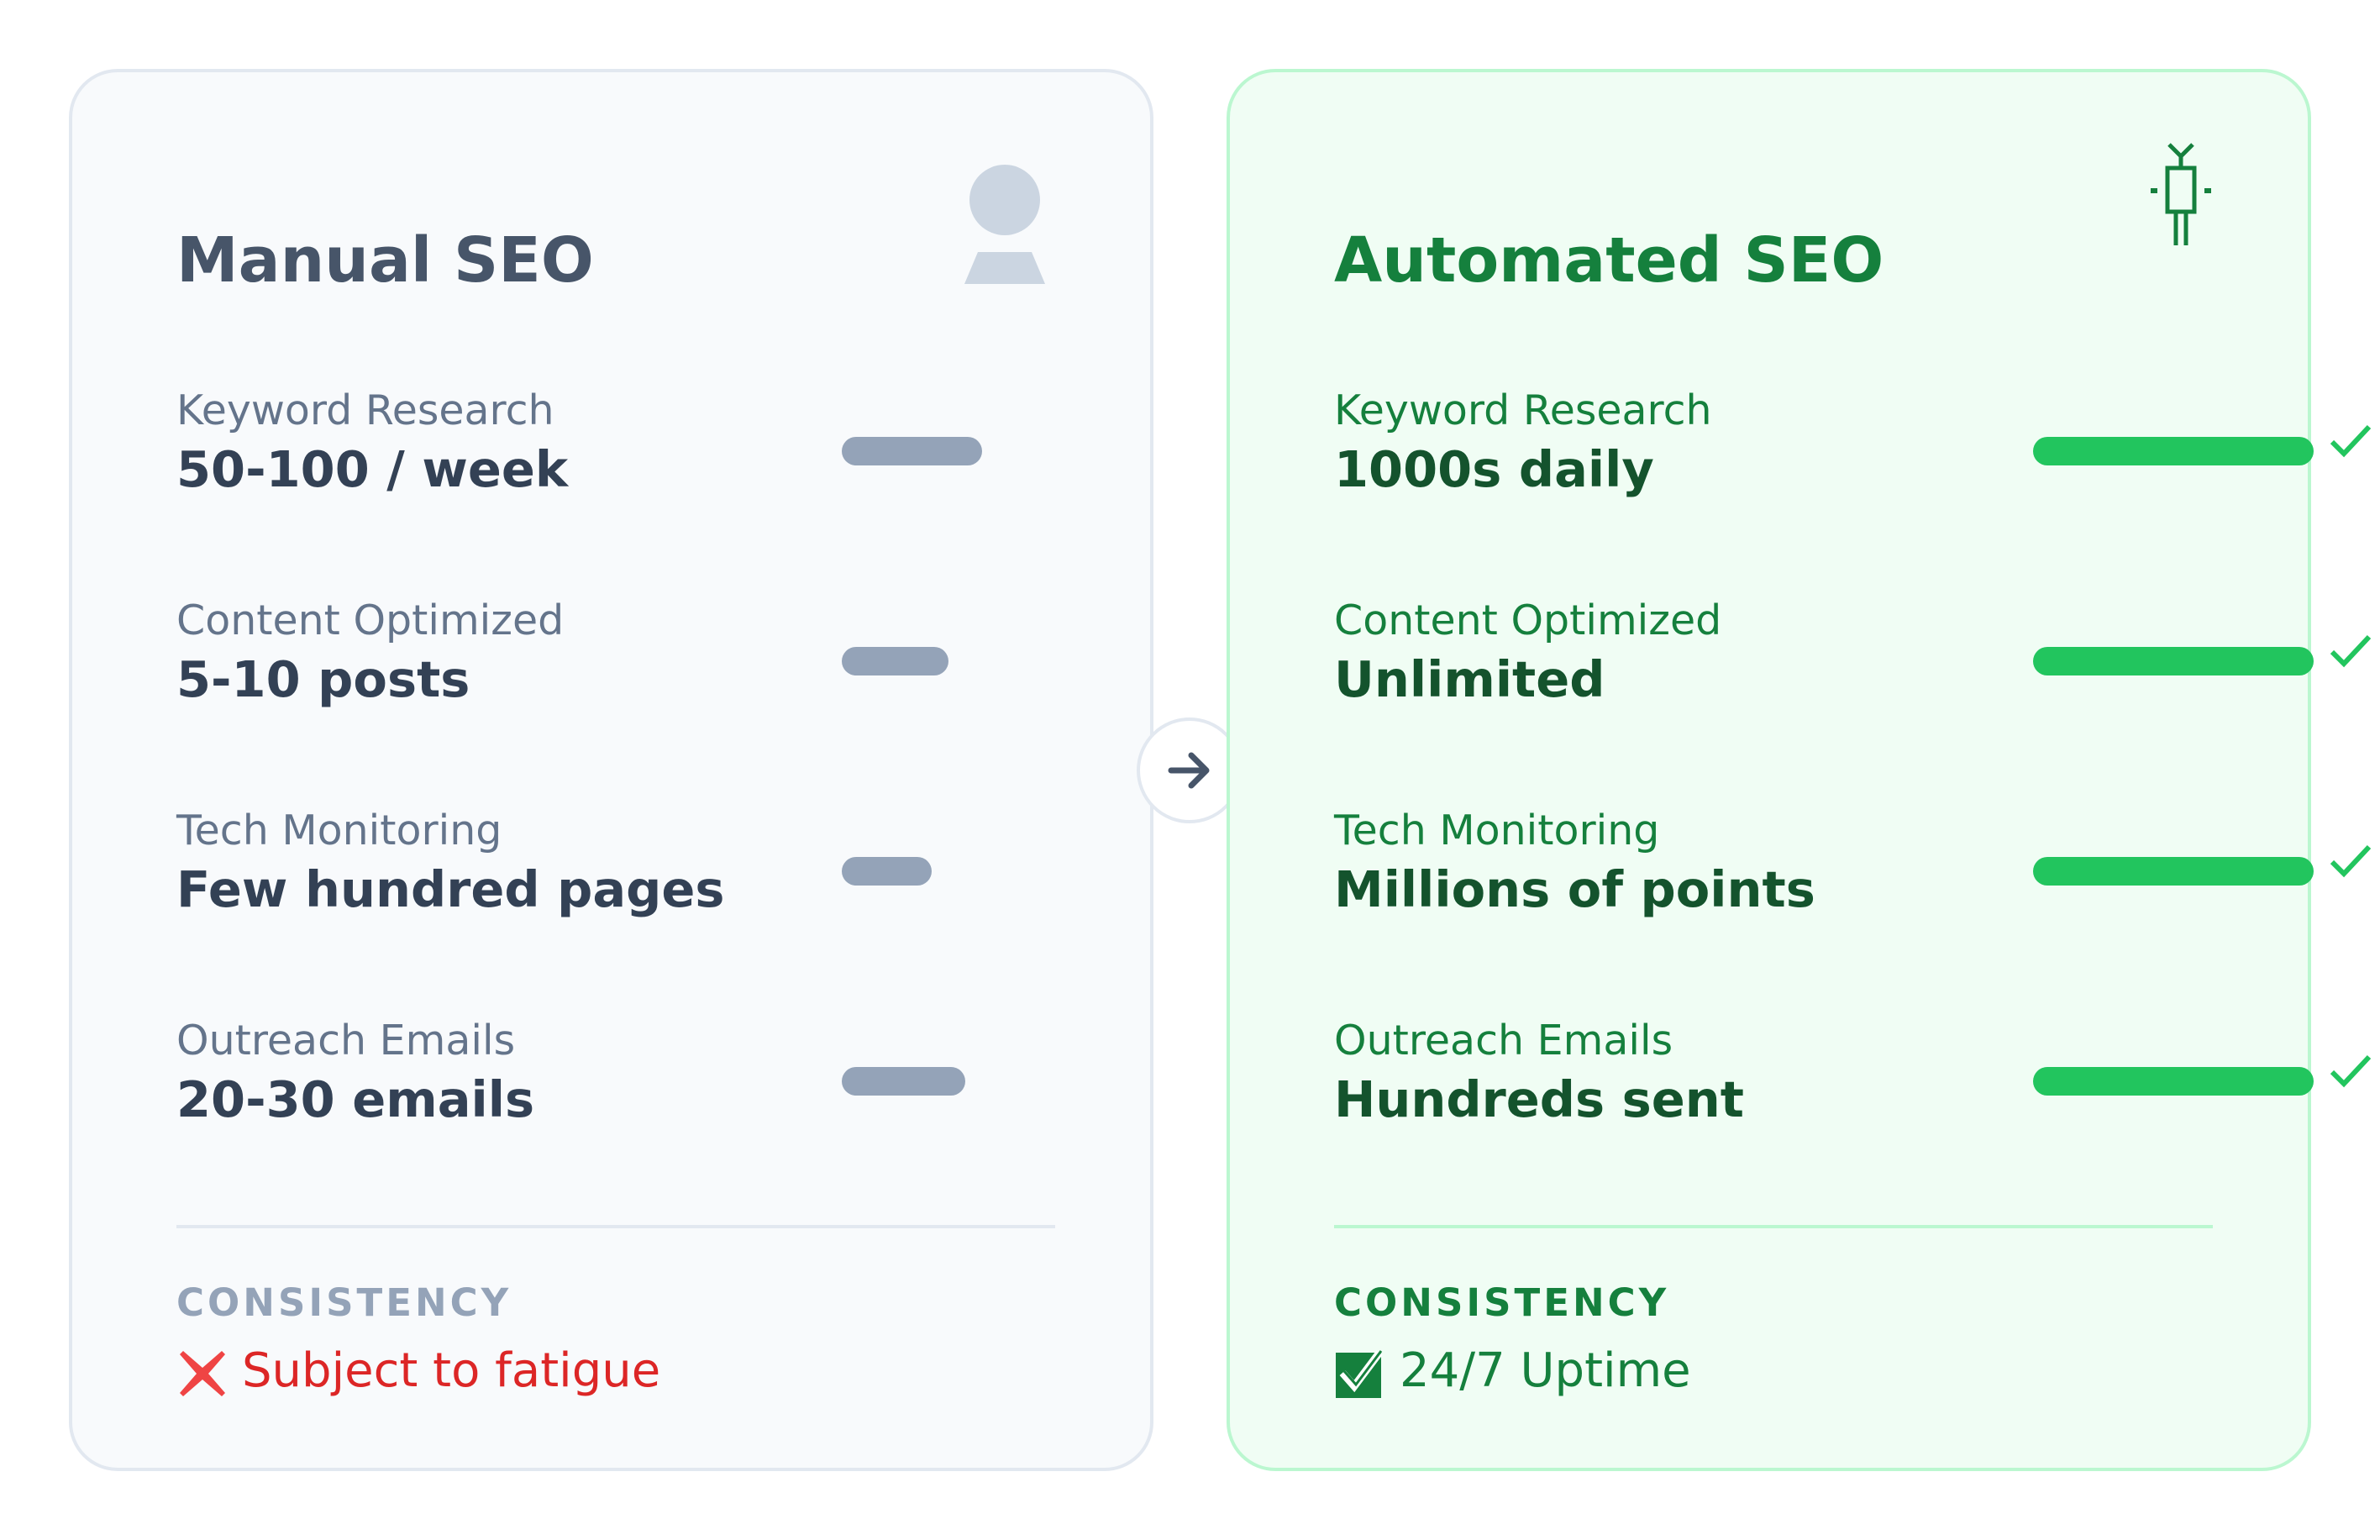  Describe the element at coordinates (1469, 679) in the screenshot. I see `metric-value: Unlimited` at that location.